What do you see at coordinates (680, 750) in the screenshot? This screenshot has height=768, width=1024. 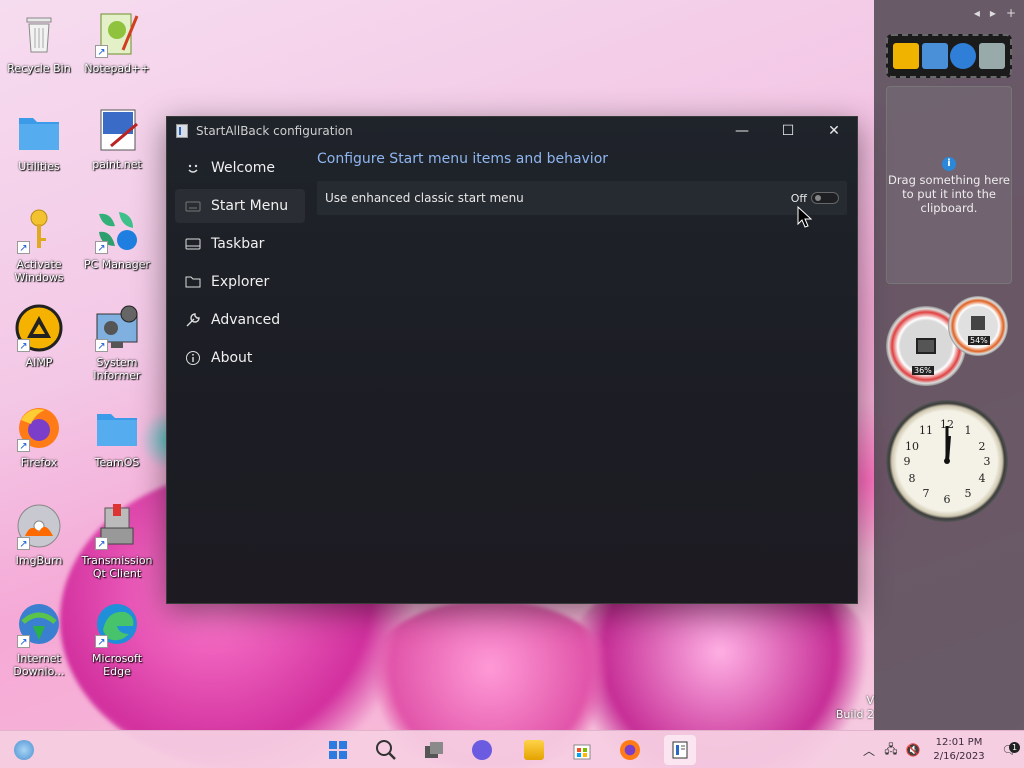 I see `startallback-taskbar-button` at bounding box center [680, 750].